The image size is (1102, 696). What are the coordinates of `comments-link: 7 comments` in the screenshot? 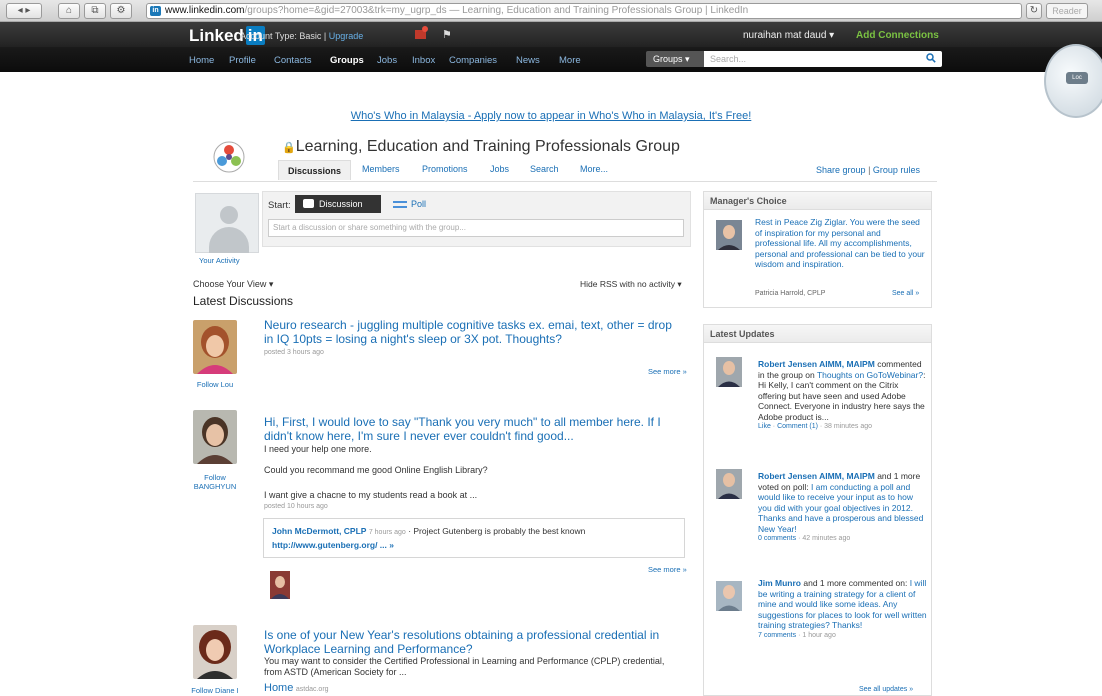 It's located at (777, 635).